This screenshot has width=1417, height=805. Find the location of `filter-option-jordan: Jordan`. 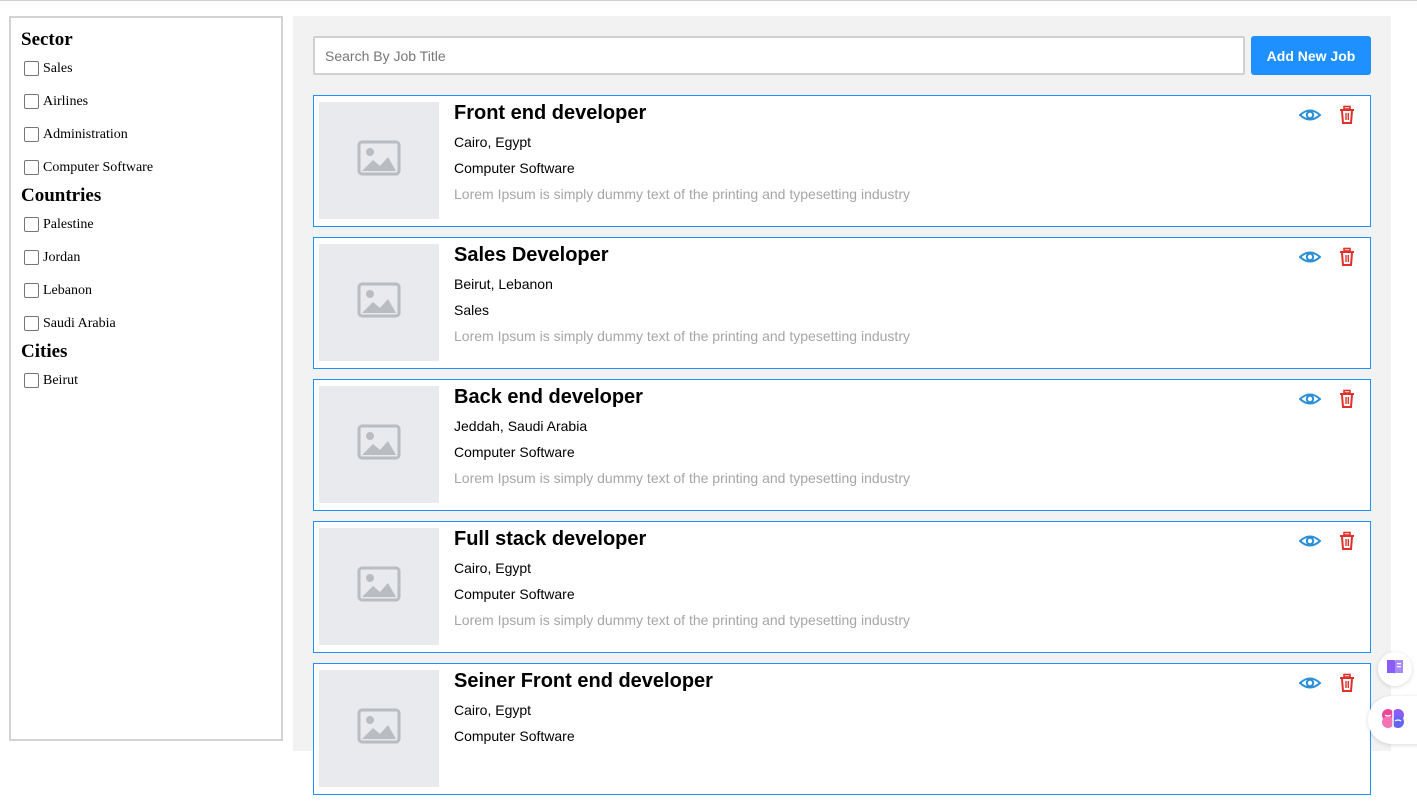

filter-option-jordan: Jordan is located at coordinates (151, 257).